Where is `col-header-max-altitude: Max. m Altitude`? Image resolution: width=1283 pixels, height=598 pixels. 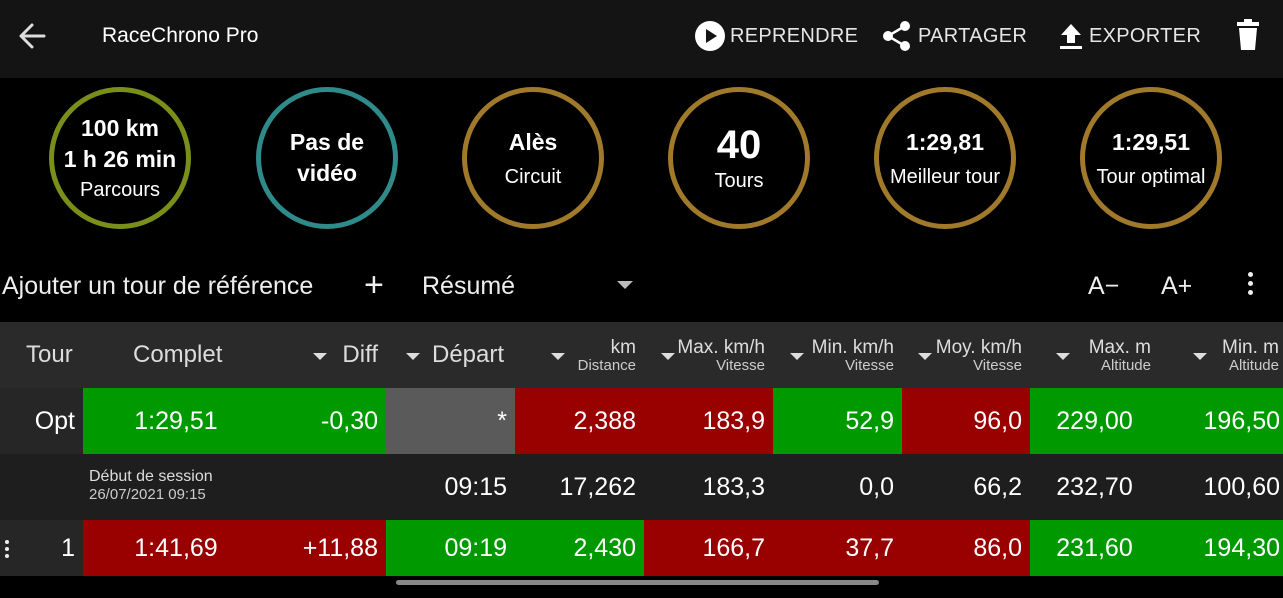 col-header-max-altitude: Max. m Altitude is located at coordinates (1094, 355).